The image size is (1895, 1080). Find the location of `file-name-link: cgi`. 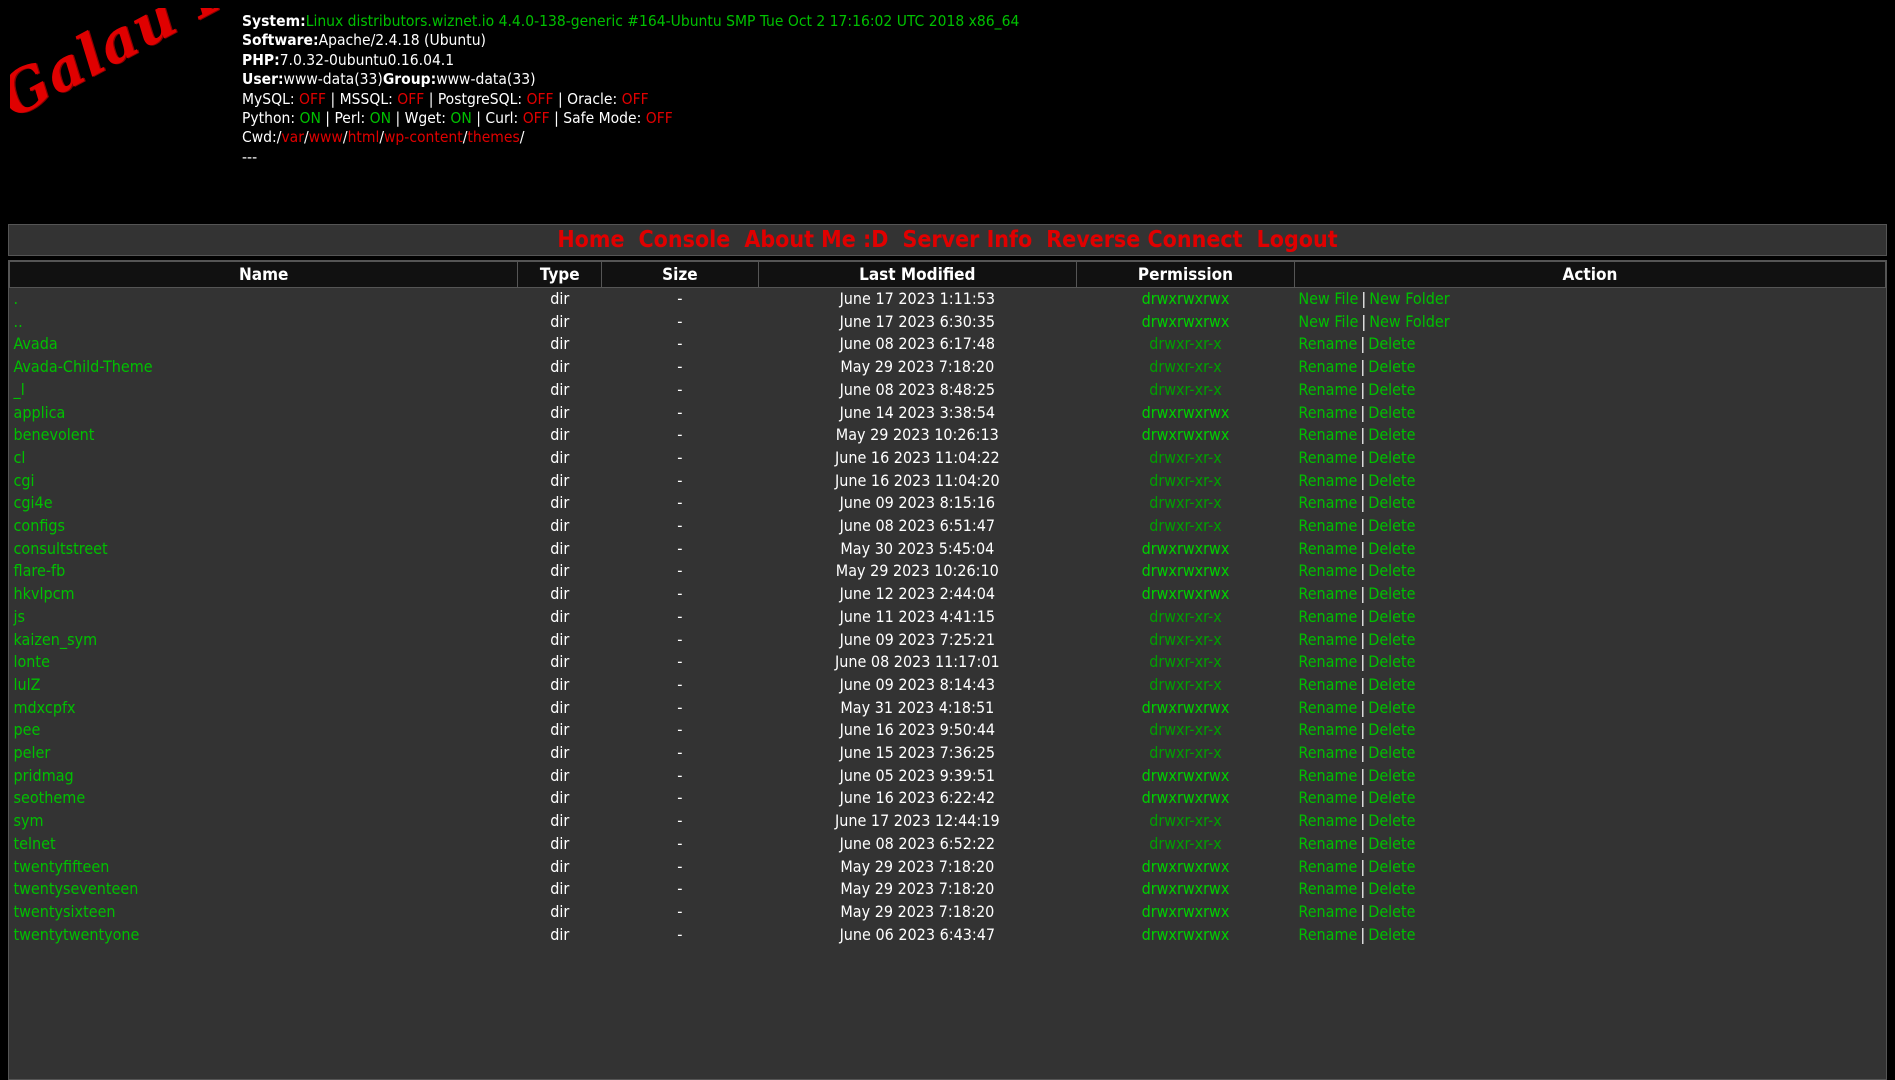

file-name-link: cgi is located at coordinates (24, 480).